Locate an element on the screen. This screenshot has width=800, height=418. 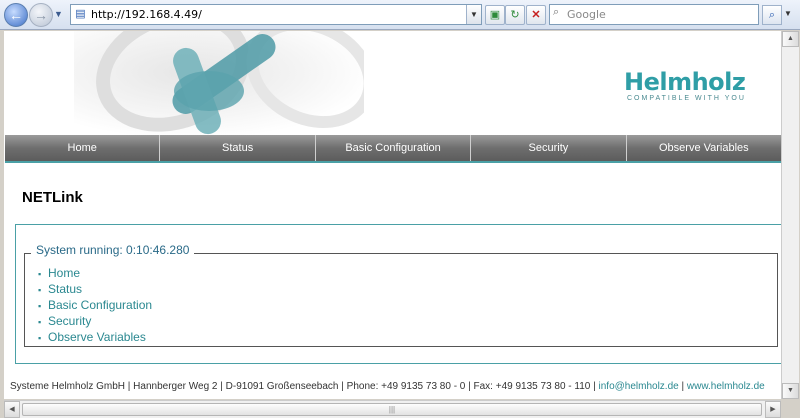
helmholz-logo: Helmholz COMPATIBLE WITH YOU is located at coordinates (699, 85).